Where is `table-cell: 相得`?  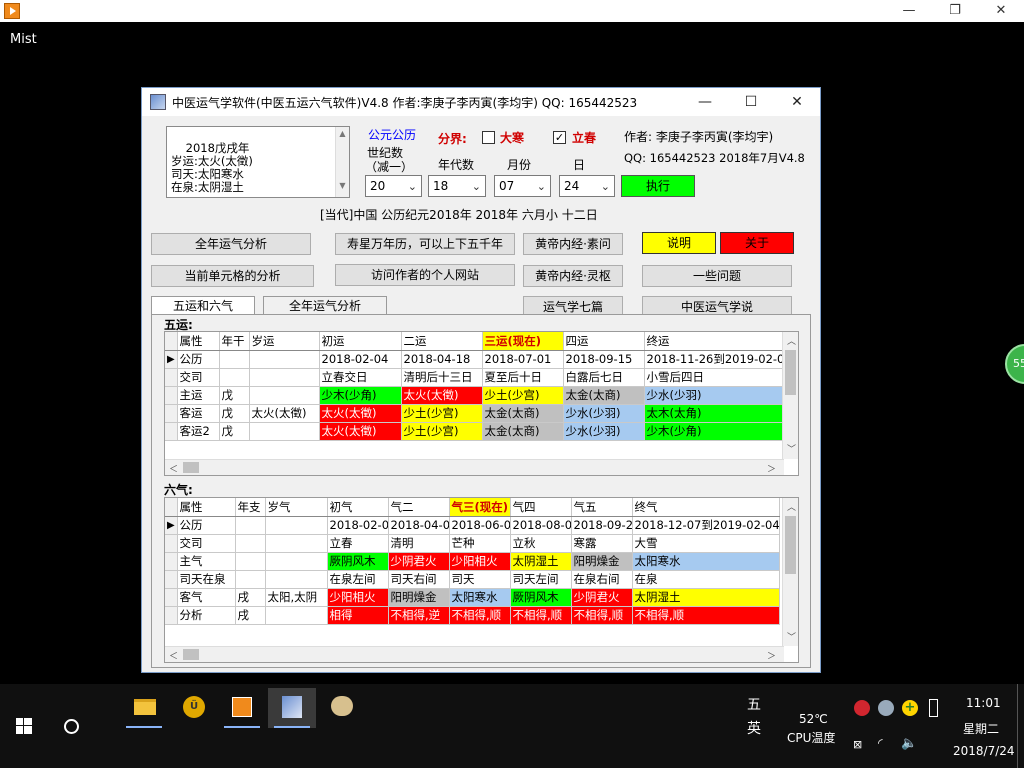 table-cell: 相得 is located at coordinates (358, 615).